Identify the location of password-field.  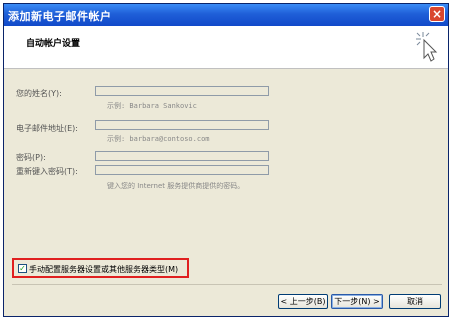
(182, 156).